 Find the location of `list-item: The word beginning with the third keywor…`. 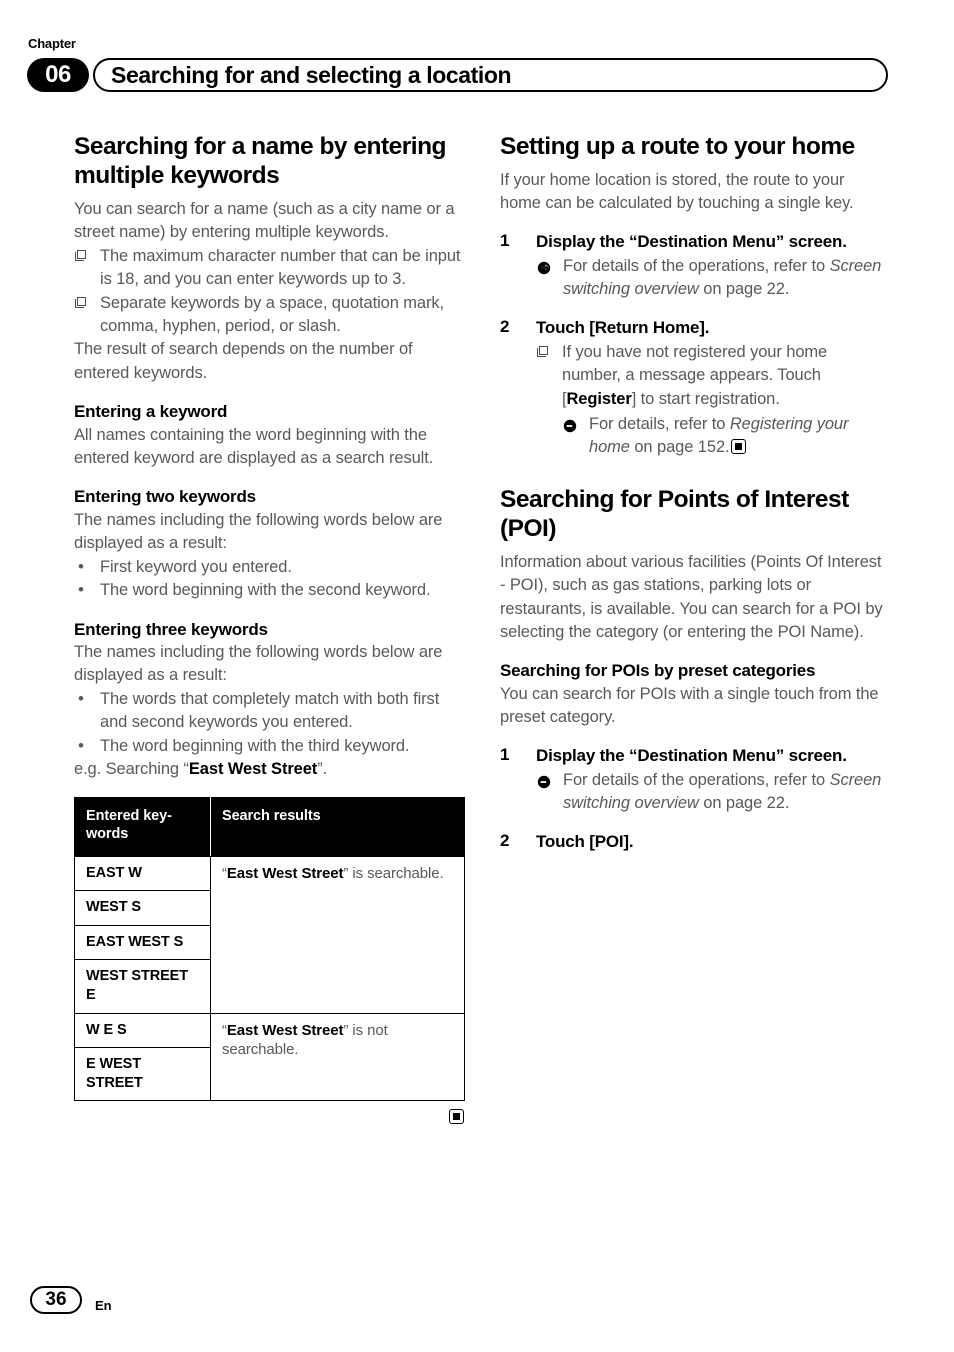

list-item: The word beginning with the third keywor… is located at coordinates (268, 746).